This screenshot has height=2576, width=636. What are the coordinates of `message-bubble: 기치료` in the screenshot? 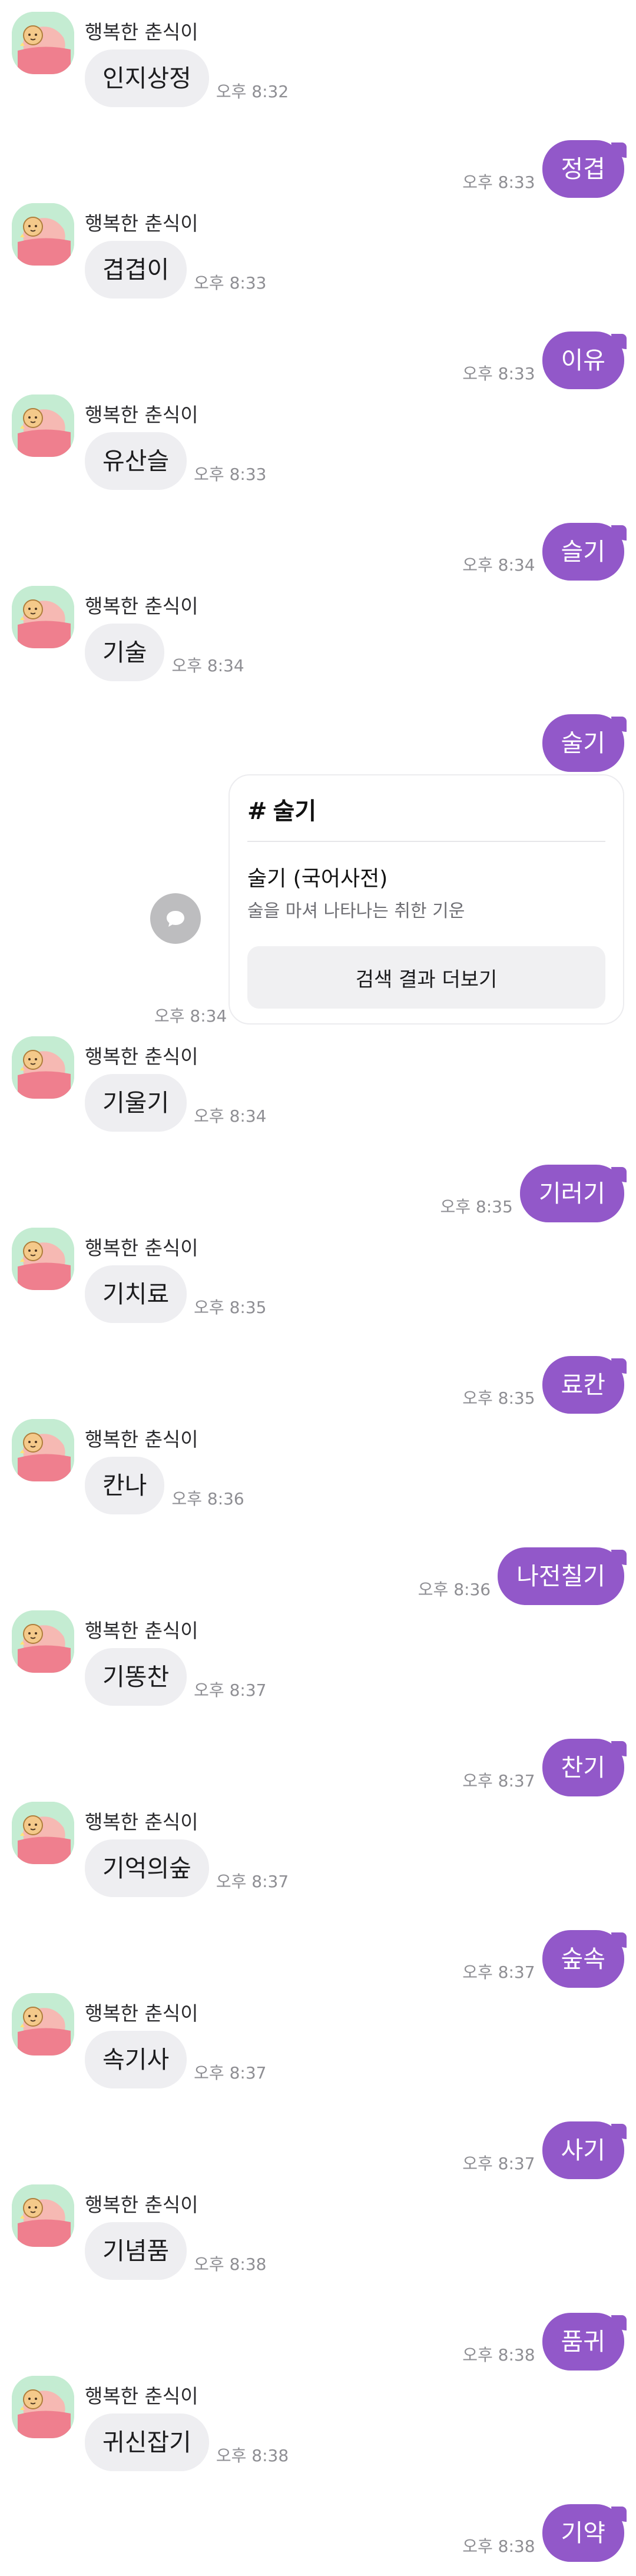 It's located at (136, 1294).